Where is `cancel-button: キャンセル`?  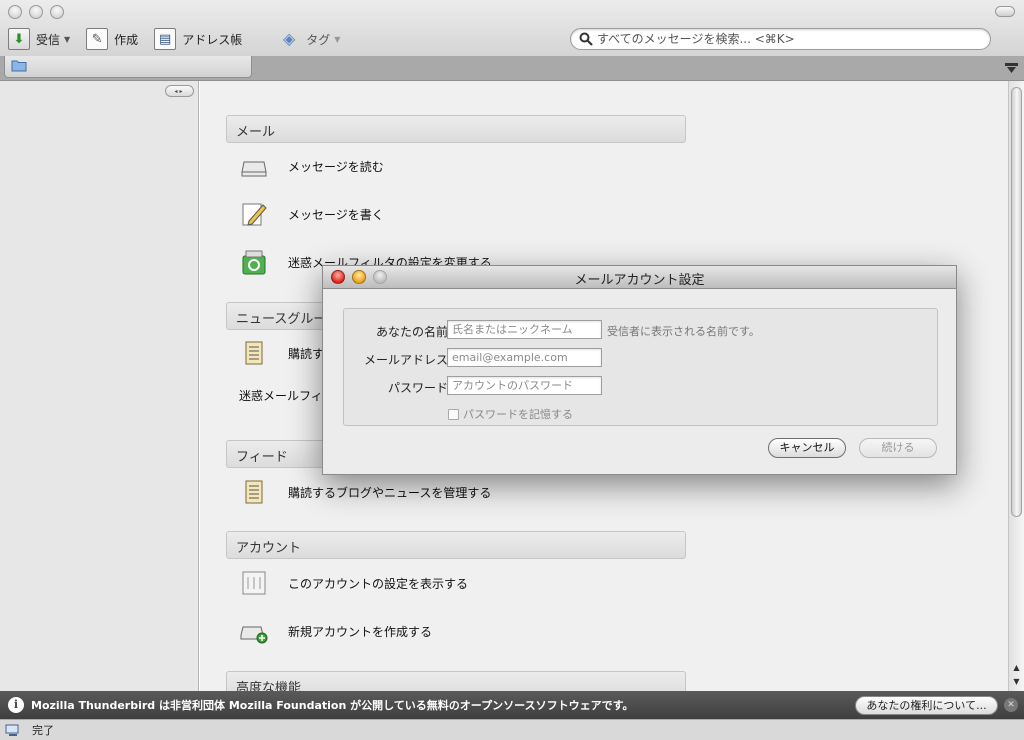 cancel-button: キャンセル is located at coordinates (807, 448).